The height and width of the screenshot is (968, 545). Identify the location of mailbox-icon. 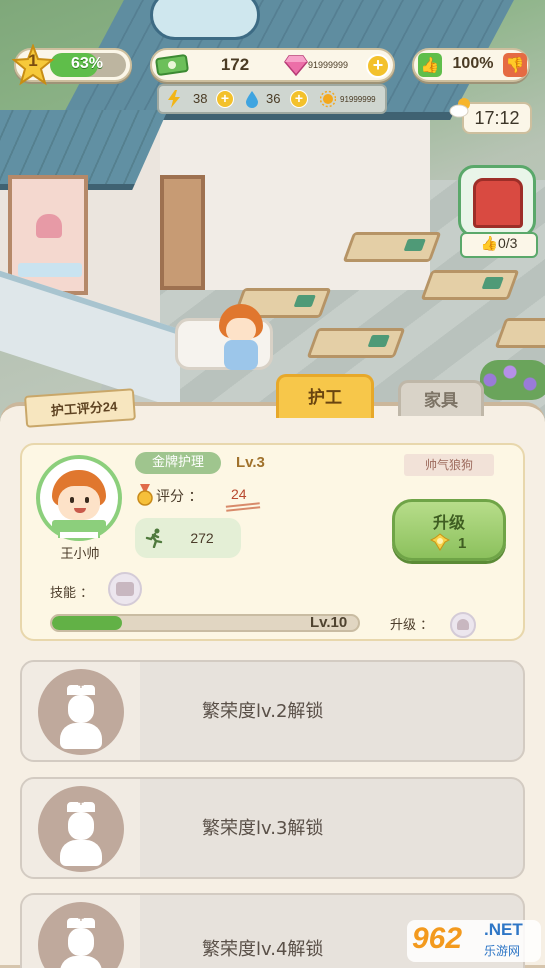
(498, 203).